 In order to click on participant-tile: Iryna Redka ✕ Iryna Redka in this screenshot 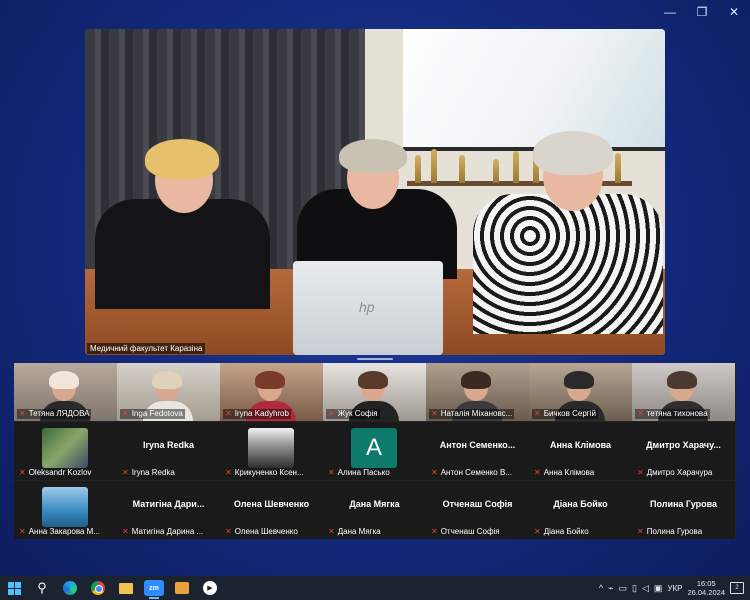, I will do `click(168, 451)`.